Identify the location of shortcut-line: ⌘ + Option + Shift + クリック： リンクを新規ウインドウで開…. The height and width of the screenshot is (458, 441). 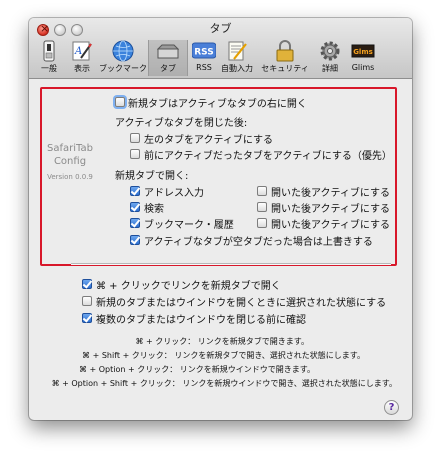
(224, 383).